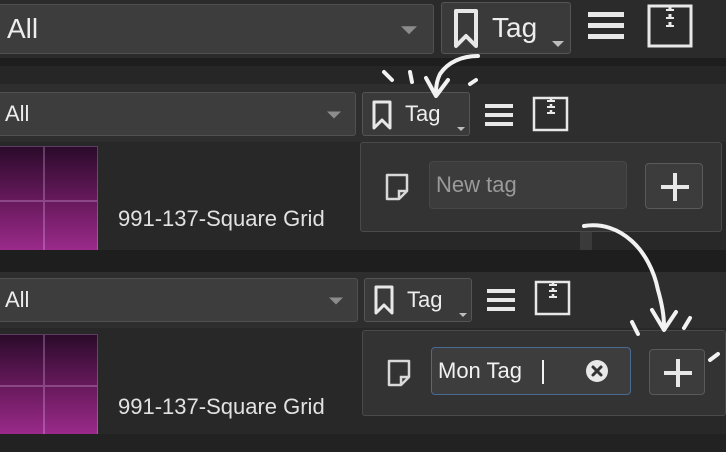 This screenshot has width=726, height=452. Describe the element at coordinates (363, 443) in the screenshot. I see `bottom-strip` at that location.